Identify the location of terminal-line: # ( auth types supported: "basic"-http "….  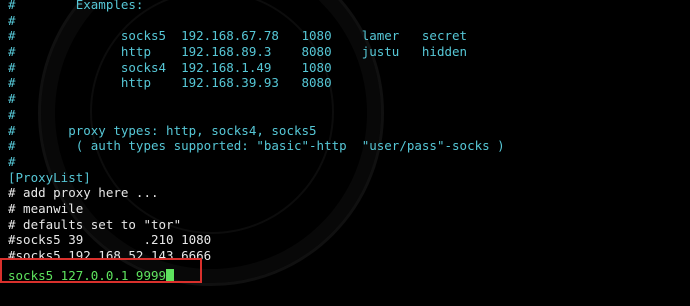
(256, 146).